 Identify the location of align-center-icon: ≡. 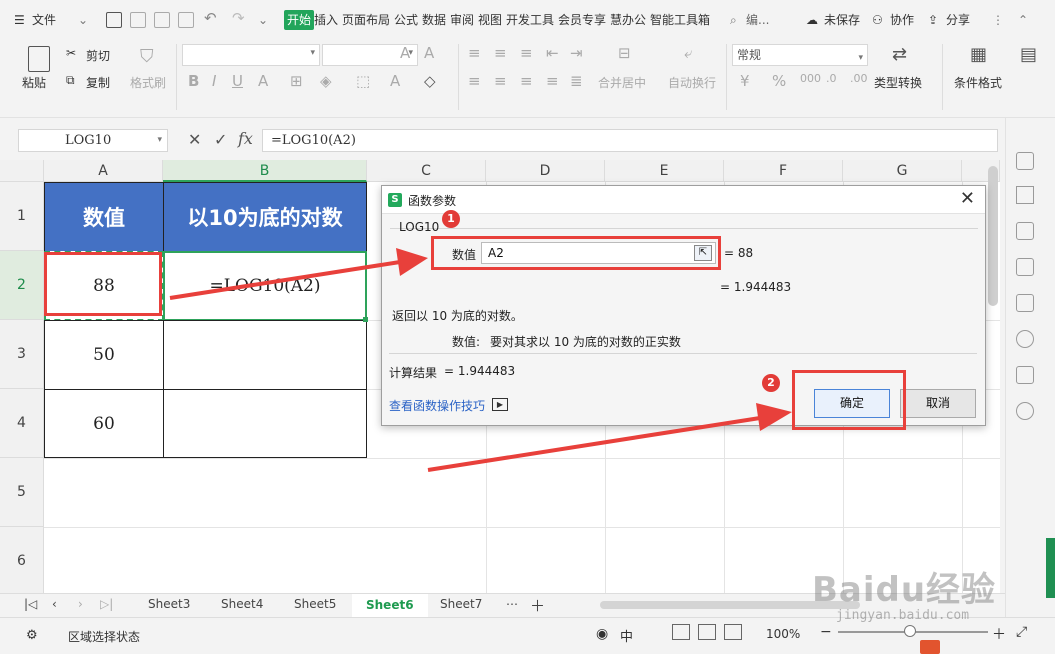
(500, 81).